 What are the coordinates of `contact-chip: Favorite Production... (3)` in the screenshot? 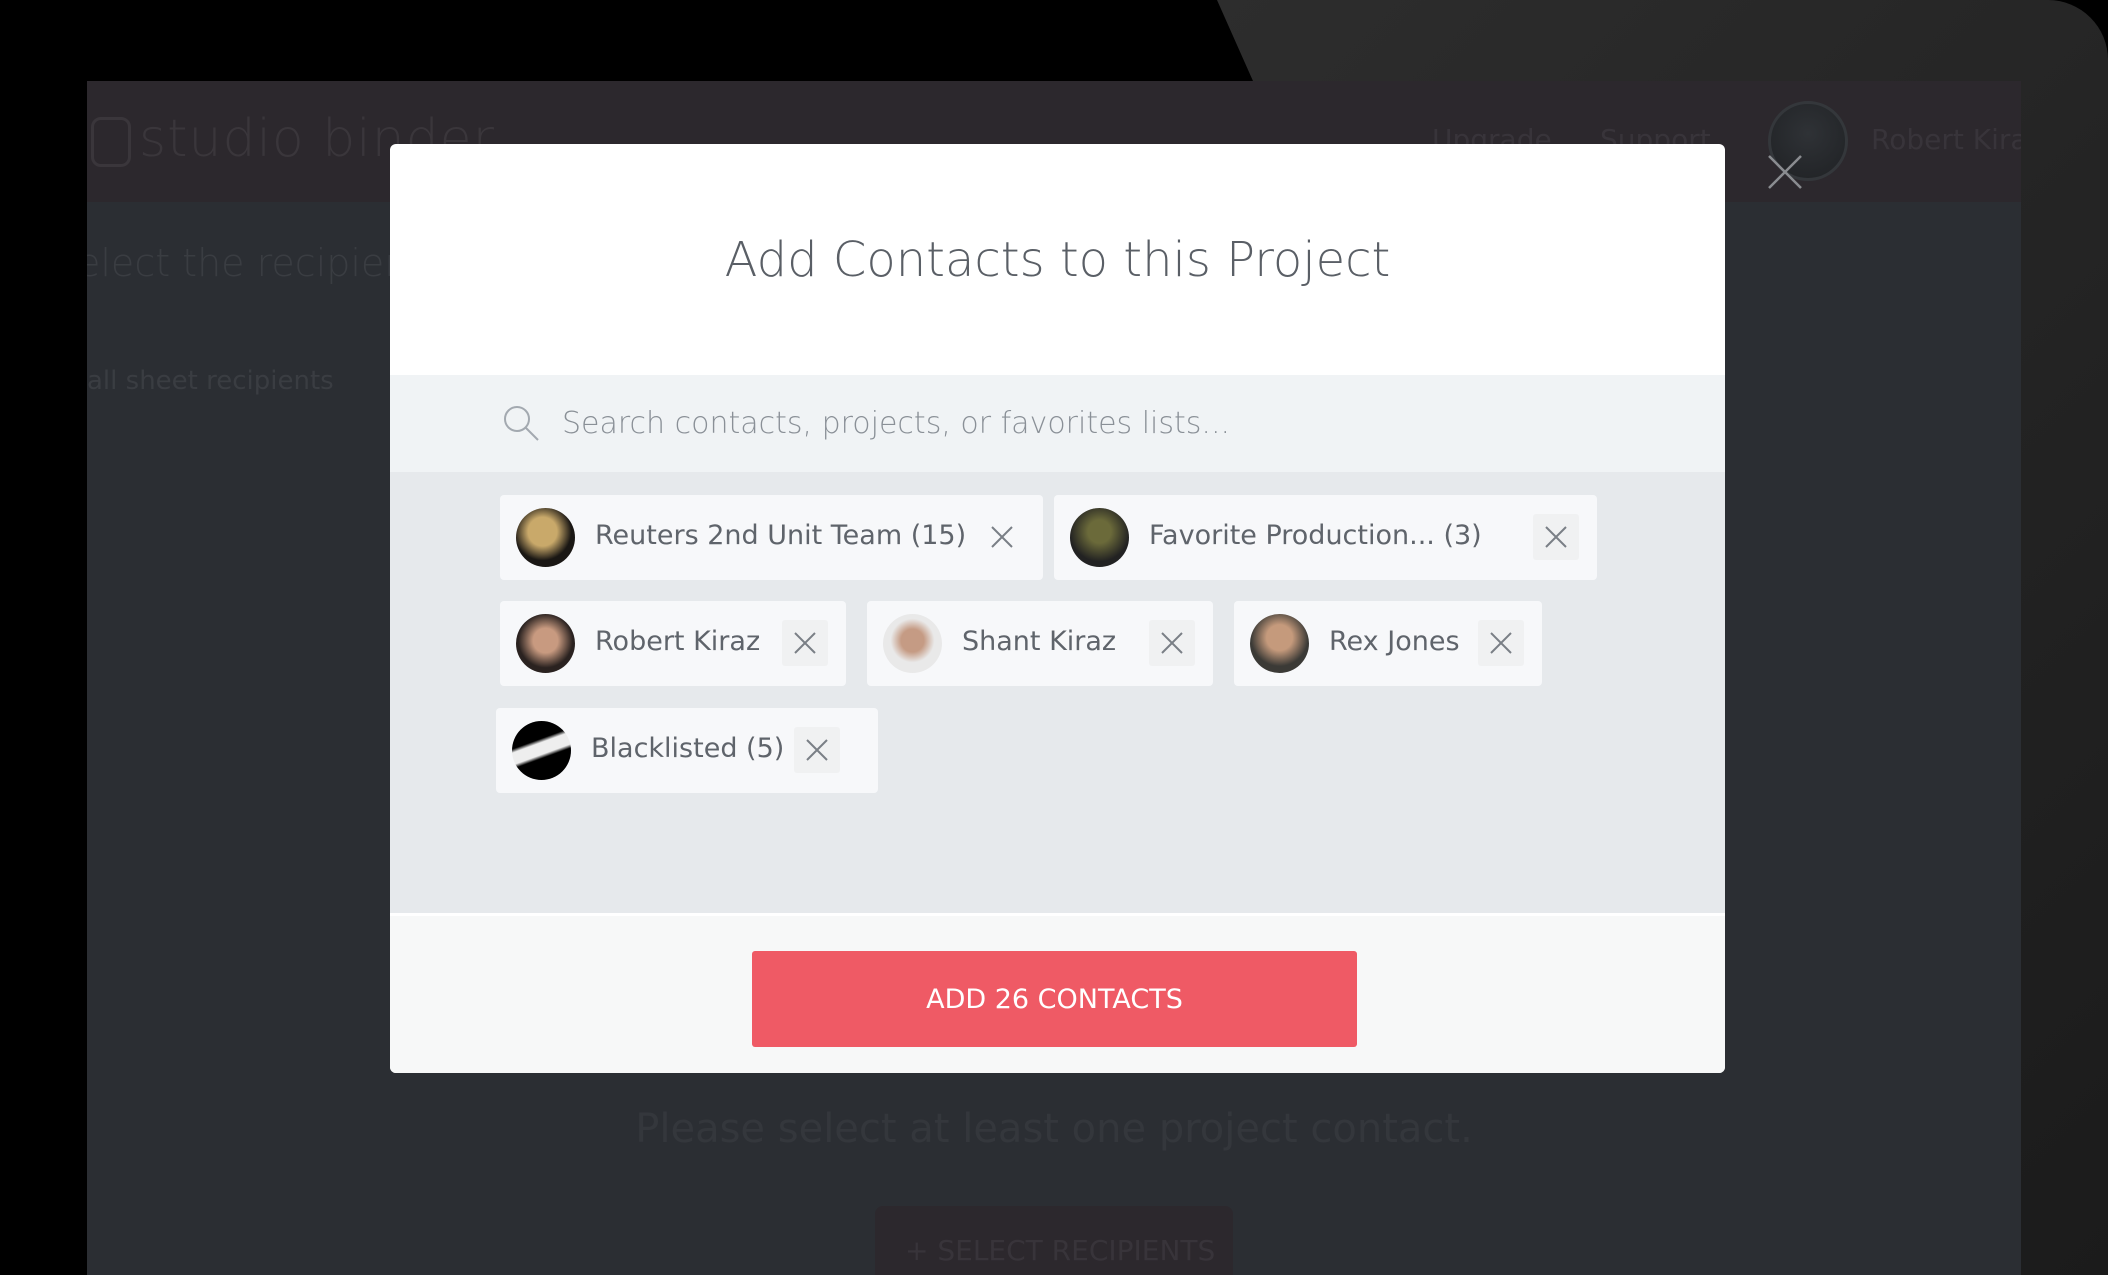 It's located at (1325, 537).